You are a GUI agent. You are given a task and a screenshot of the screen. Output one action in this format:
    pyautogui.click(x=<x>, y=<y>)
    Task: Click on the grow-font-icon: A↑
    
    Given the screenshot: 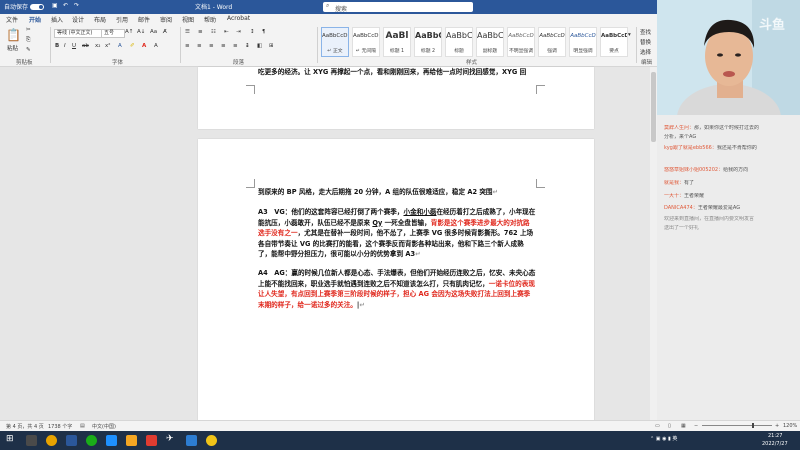 What is the action you would take?
    pyautogui.click(x=129, y=32)
    